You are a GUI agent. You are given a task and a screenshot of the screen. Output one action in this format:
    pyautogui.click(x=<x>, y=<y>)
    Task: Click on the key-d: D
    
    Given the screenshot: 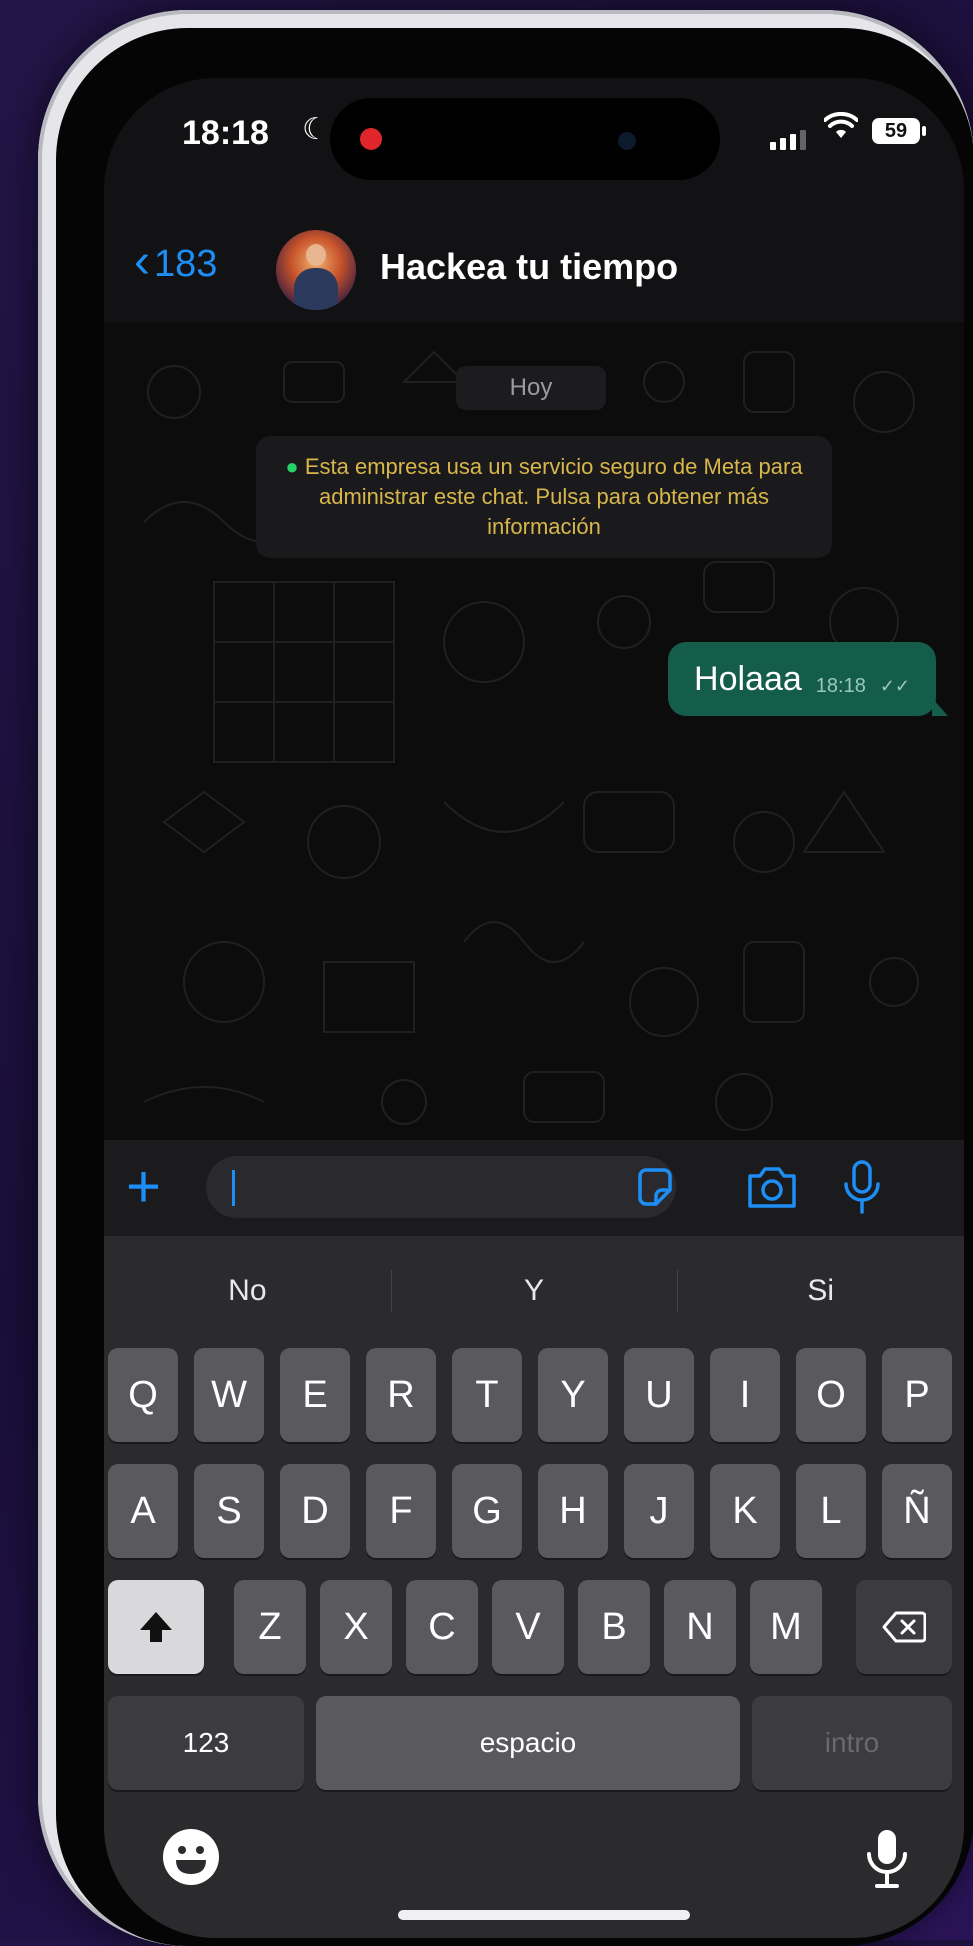 What is the action you would take?
    pyautogui.click(x=315, y=1511)
    